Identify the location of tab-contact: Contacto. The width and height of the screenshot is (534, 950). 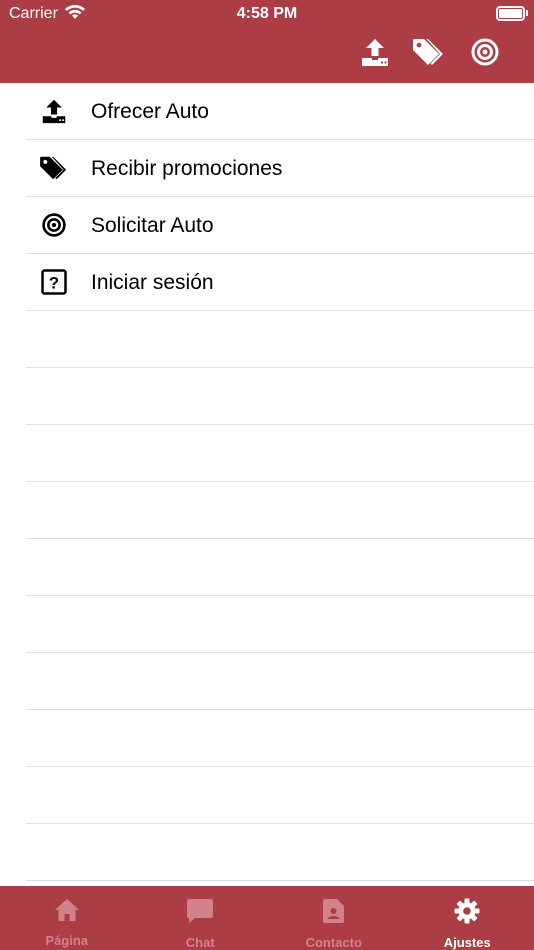
(334, 918).